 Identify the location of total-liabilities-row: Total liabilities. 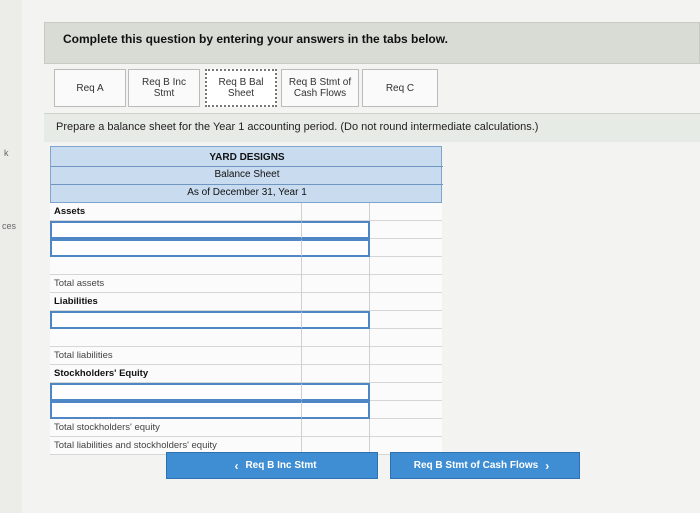
(246, 356).